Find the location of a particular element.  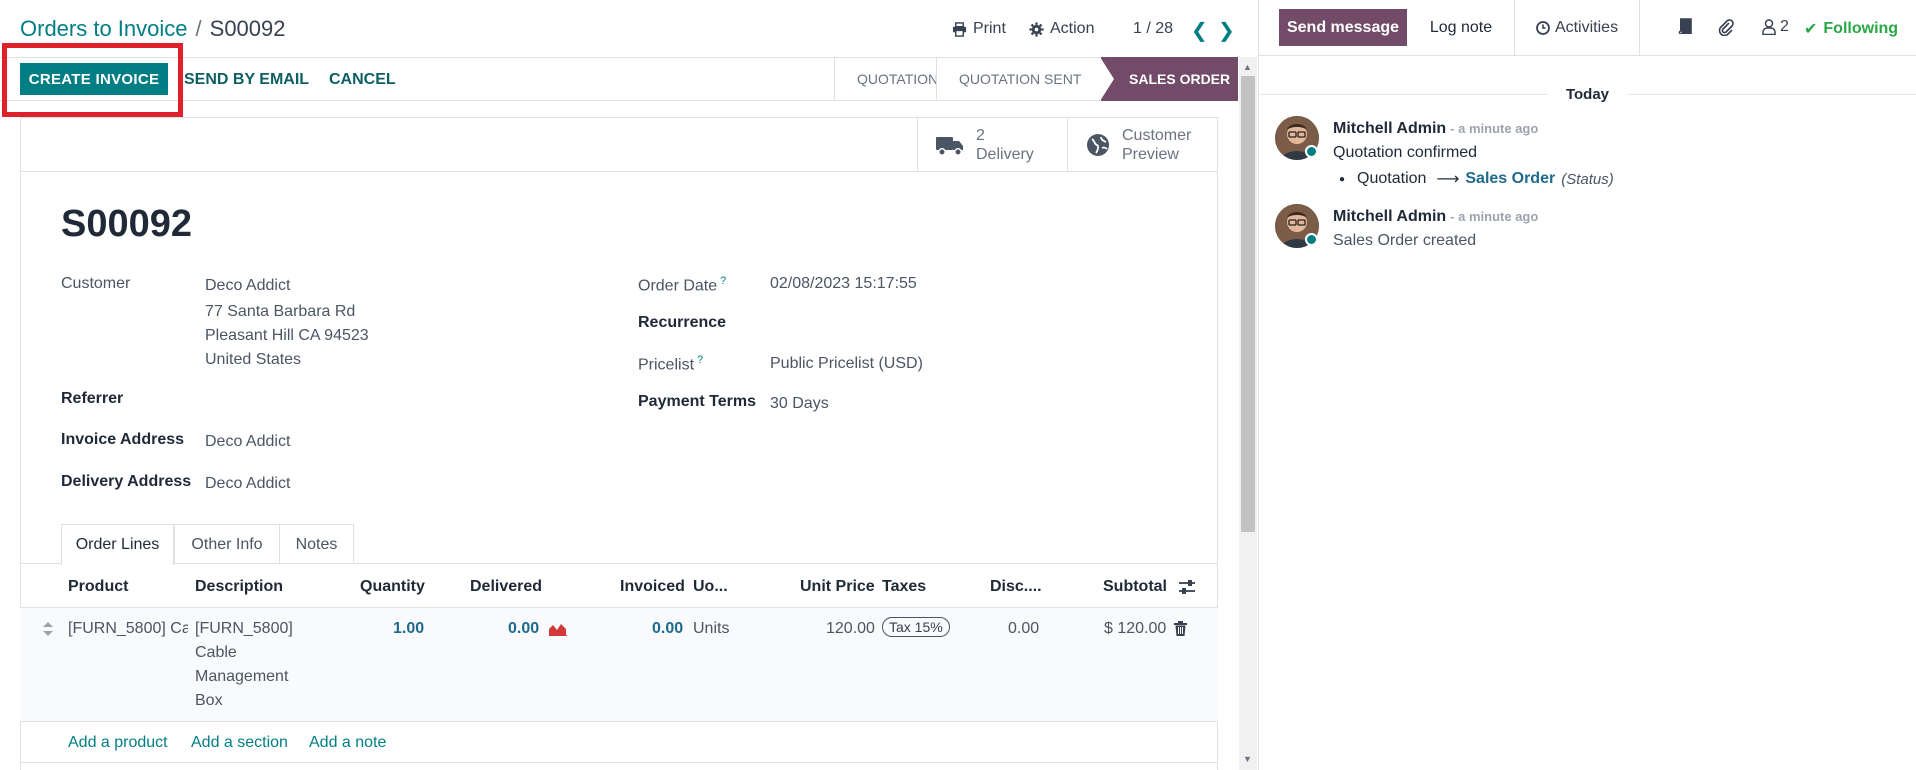

tracking-old-value: Quotation is located at coordinates (1392, 178).